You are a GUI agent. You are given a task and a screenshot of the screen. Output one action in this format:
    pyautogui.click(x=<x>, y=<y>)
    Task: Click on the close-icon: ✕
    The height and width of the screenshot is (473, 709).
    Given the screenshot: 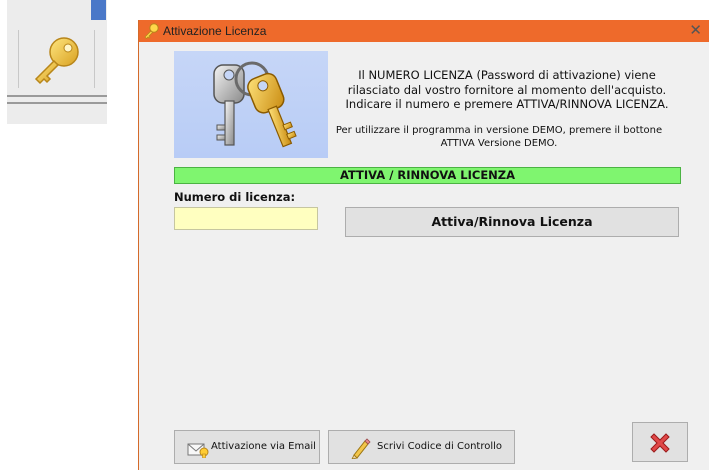 What is the action you would take?
    pyautogui.click(x=695, y=30)
    